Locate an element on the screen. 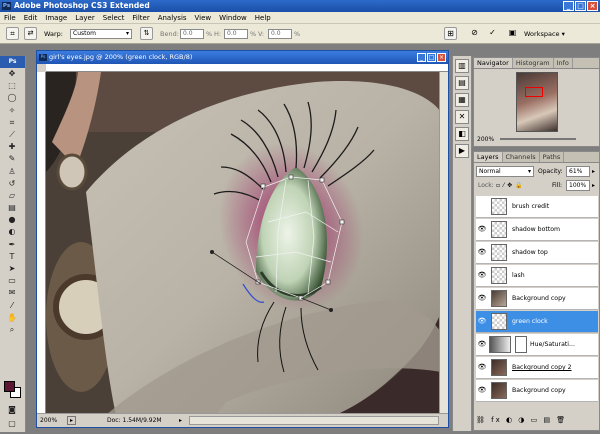  layer-row: 👁 Background copy 2 is located at coordinates (537, 368).